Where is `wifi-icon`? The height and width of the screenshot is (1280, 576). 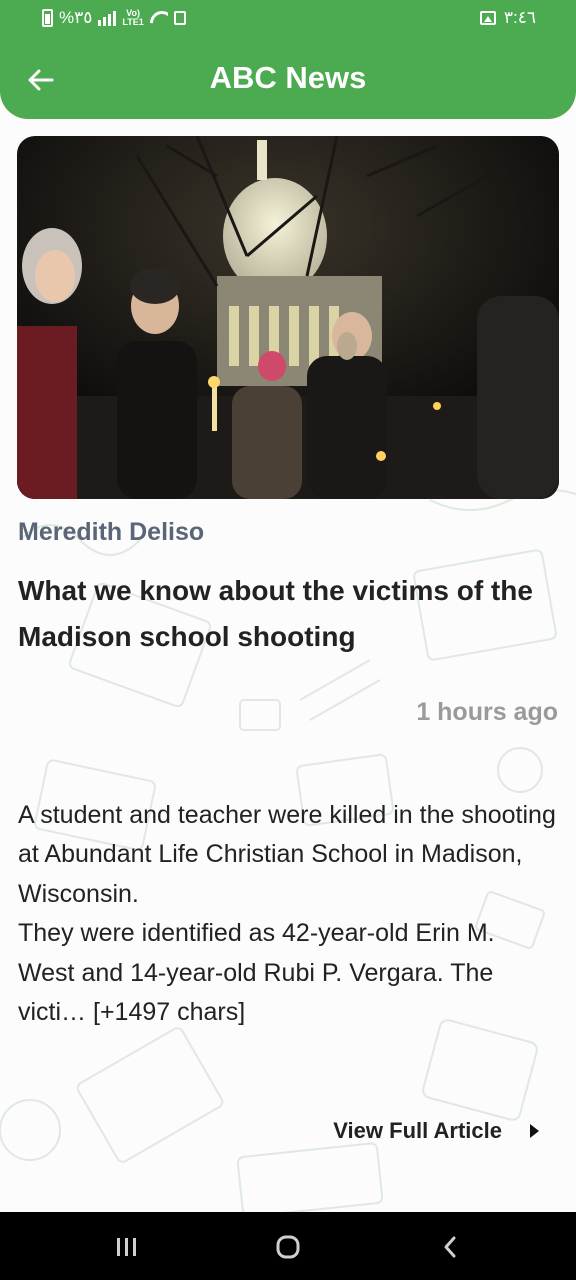 wifi-icon is located at coordinates (159, 18).